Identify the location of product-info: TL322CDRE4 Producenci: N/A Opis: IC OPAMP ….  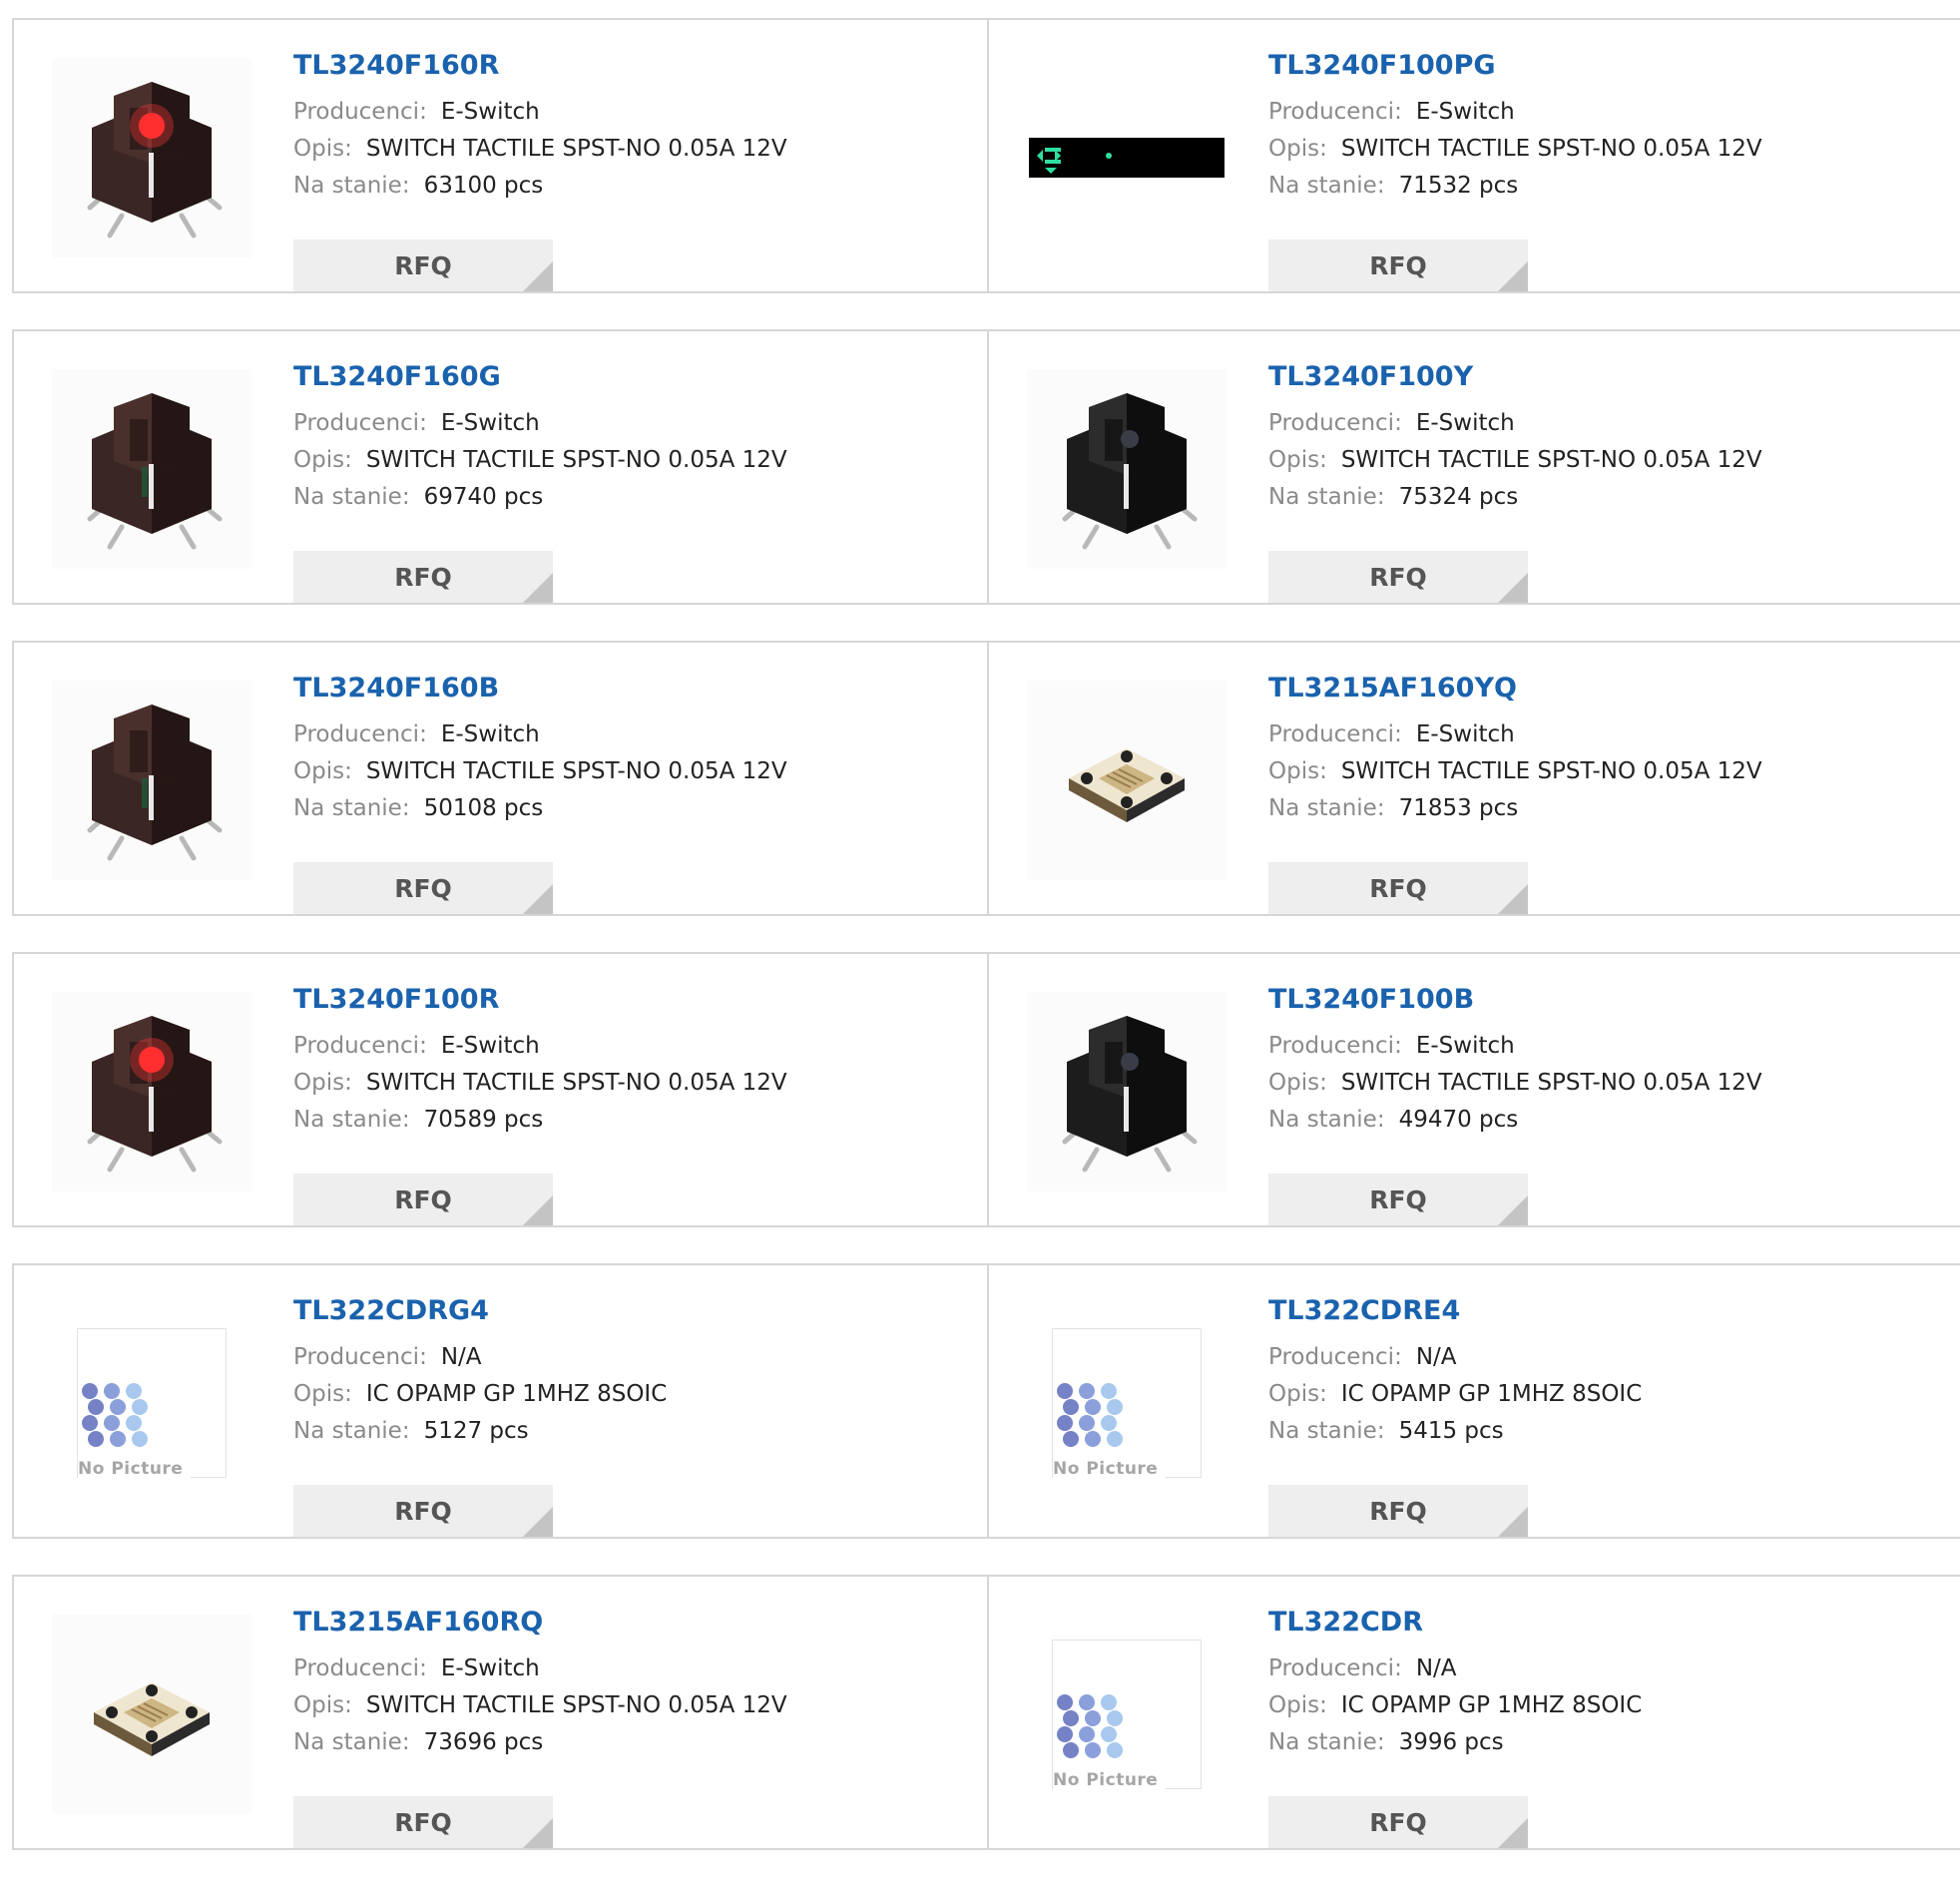
(1609, 1415).